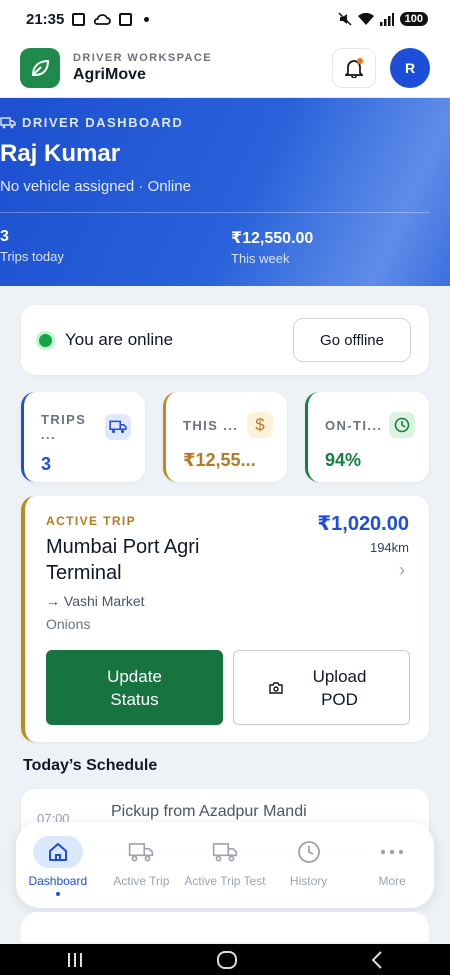 The height and width of the screenshot is (975, 450). What do you see at coordinates (410, 67) in the screenshot?
I see `avatar: R` at bounding box center [410, 67].